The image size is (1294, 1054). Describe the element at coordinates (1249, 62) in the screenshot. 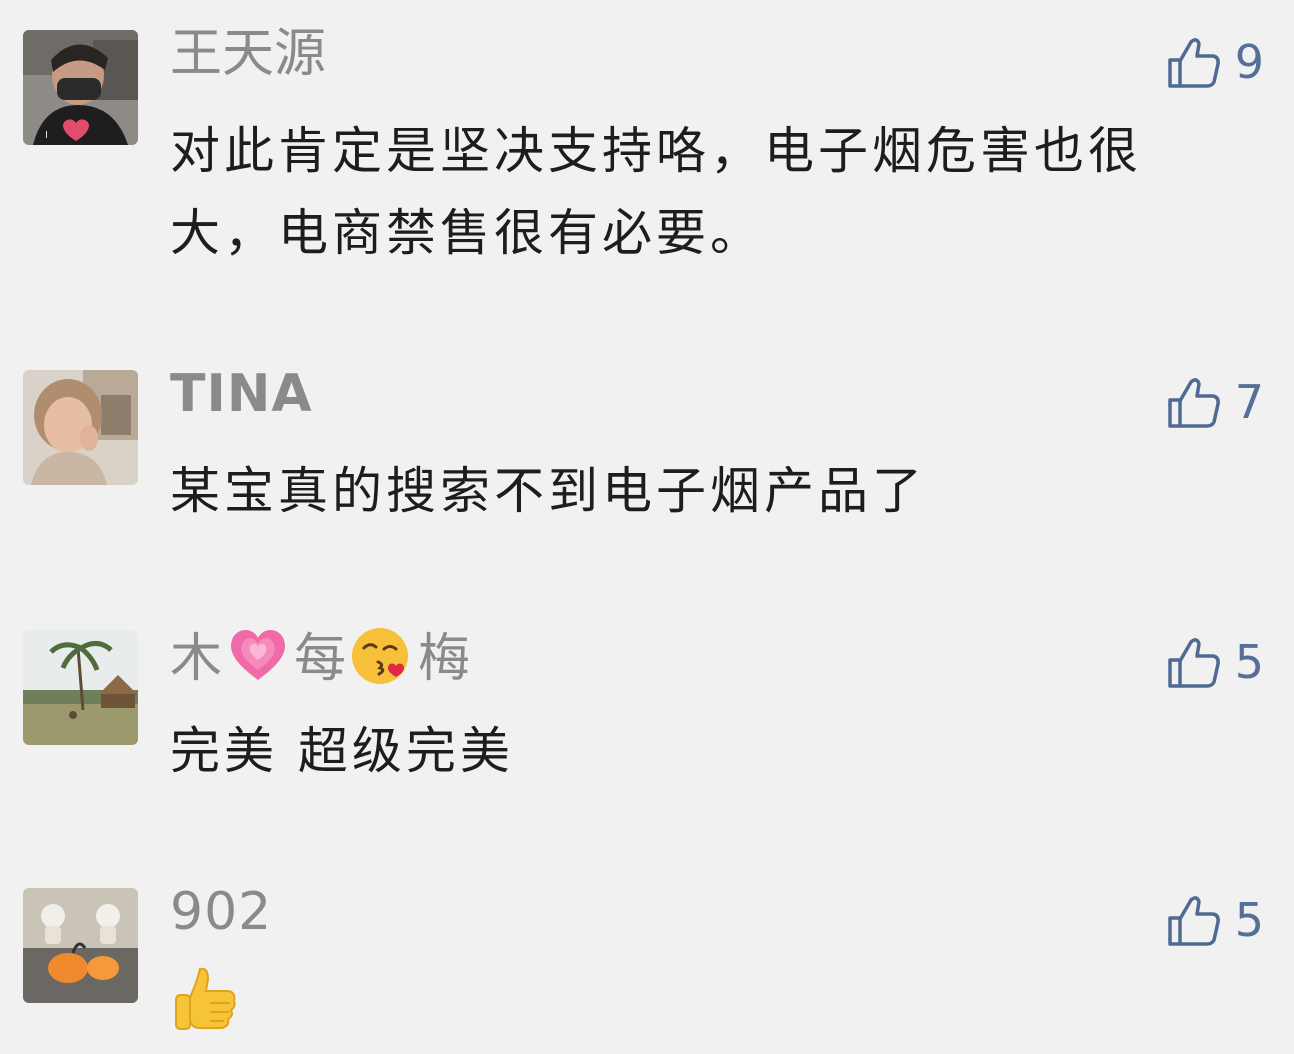

I see `like-count: 9` at that location.